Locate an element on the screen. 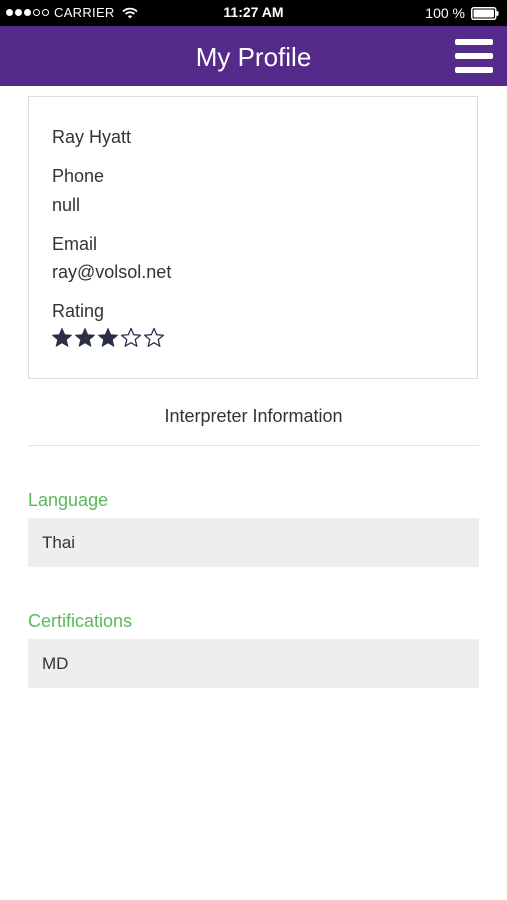  certifications-label: Certifications is located at coordinates (80, 621).